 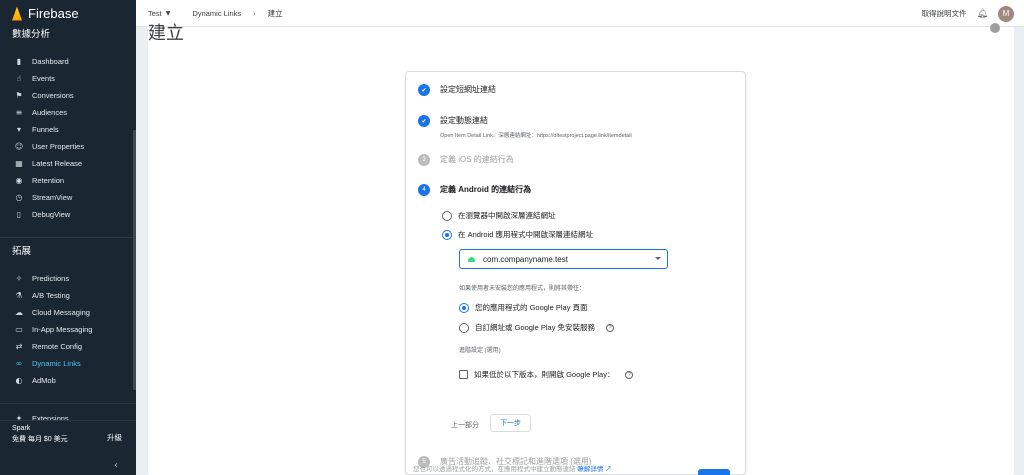 I want to click on sidebar-item-label: StreamView, so click(x=52, y=197).